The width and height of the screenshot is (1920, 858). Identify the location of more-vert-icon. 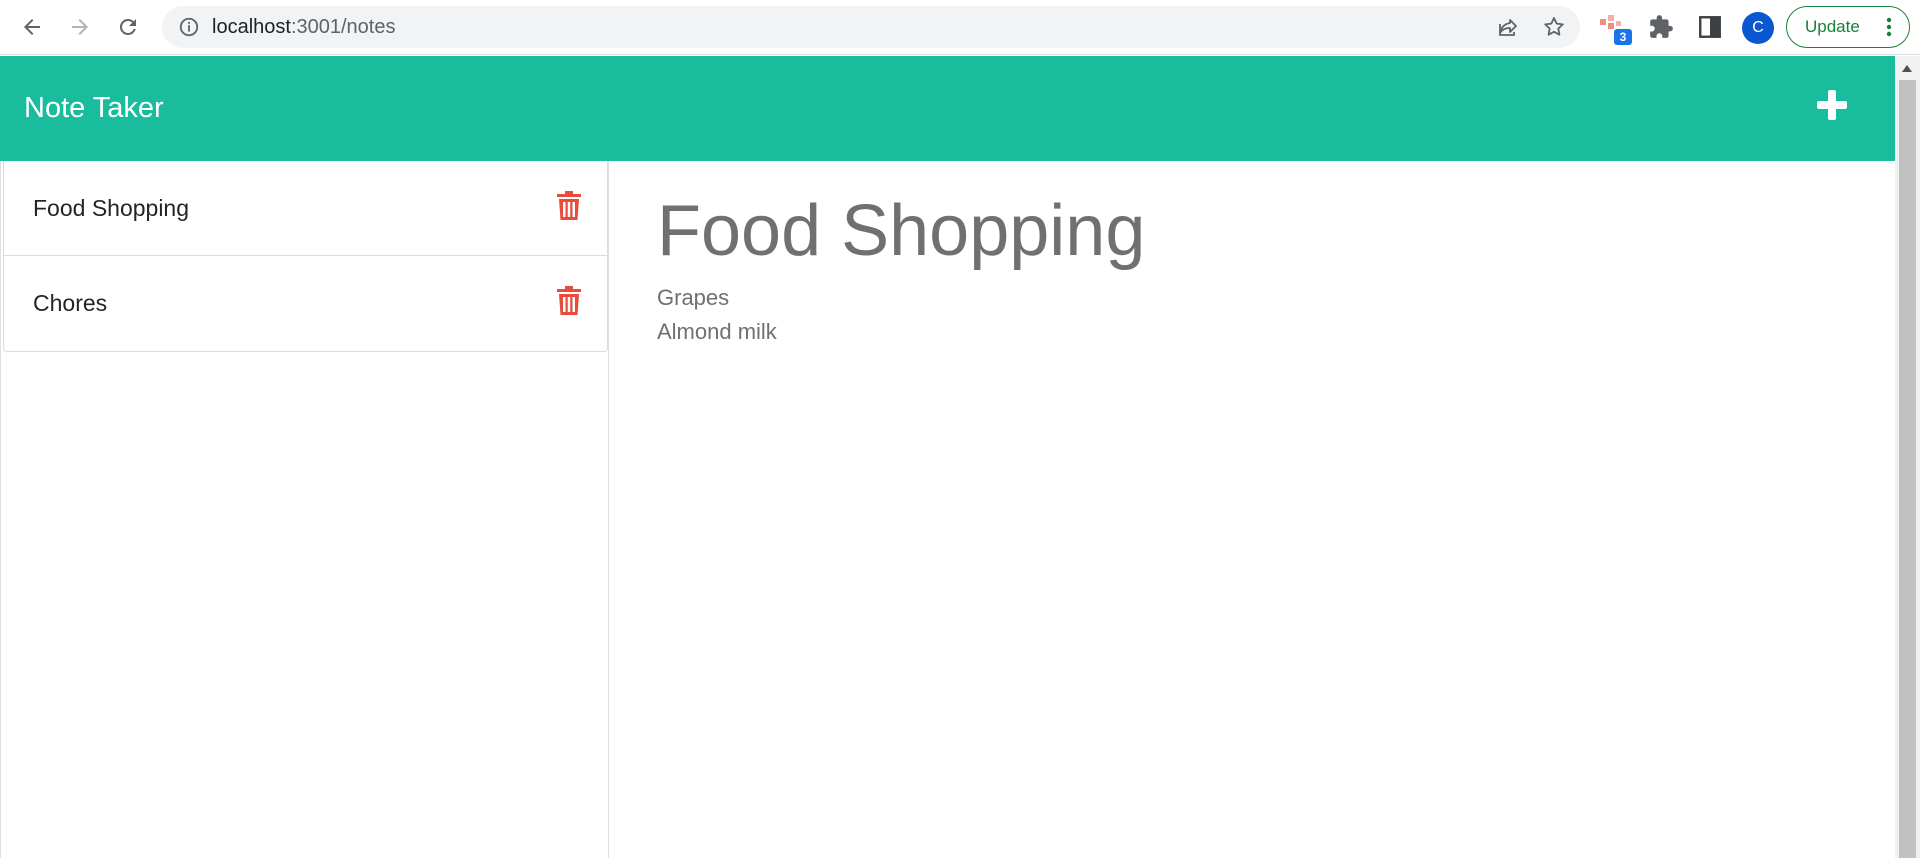
(1889, 27).